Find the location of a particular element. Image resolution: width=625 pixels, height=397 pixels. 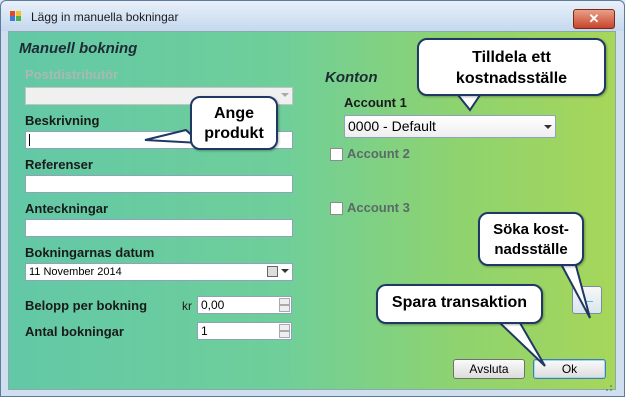

callout-product: Ange produkt is located at coordinates (234, 123).